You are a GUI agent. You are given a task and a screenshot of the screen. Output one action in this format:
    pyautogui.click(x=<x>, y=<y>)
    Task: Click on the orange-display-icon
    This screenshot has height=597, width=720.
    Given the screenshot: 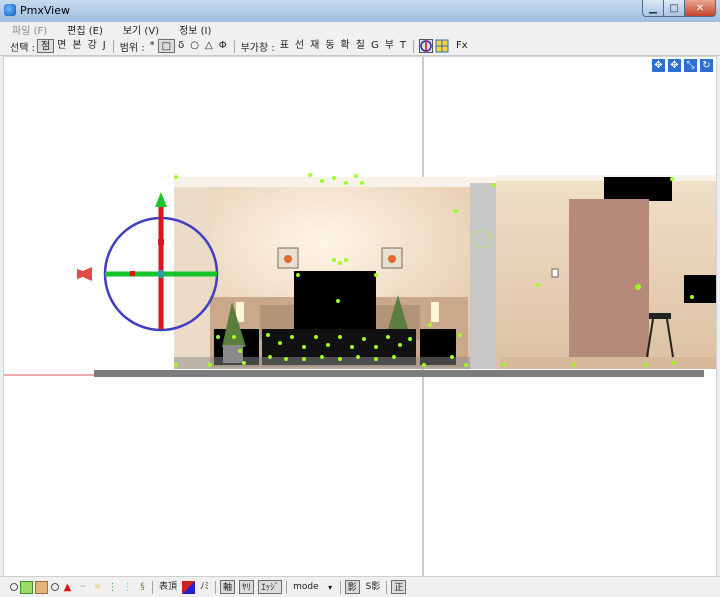 What is the action you would take?
    pyautogui.click(x=41, y=587)
    